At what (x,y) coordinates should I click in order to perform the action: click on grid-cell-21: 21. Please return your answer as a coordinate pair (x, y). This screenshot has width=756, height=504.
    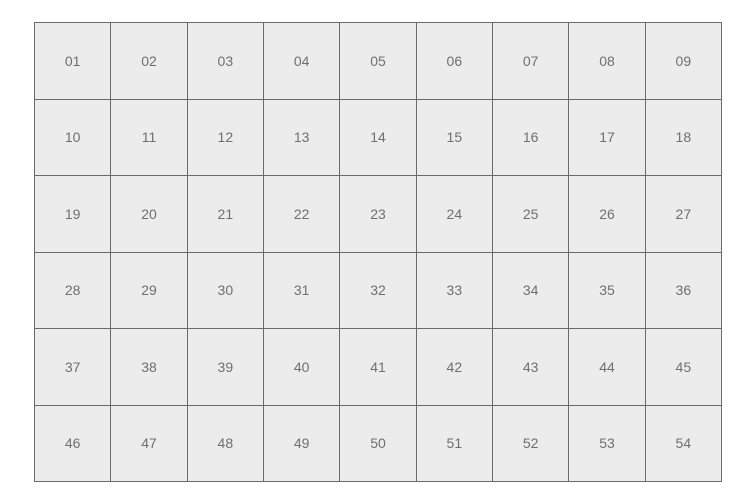
    Looking at the image, I should click on (225, 214).